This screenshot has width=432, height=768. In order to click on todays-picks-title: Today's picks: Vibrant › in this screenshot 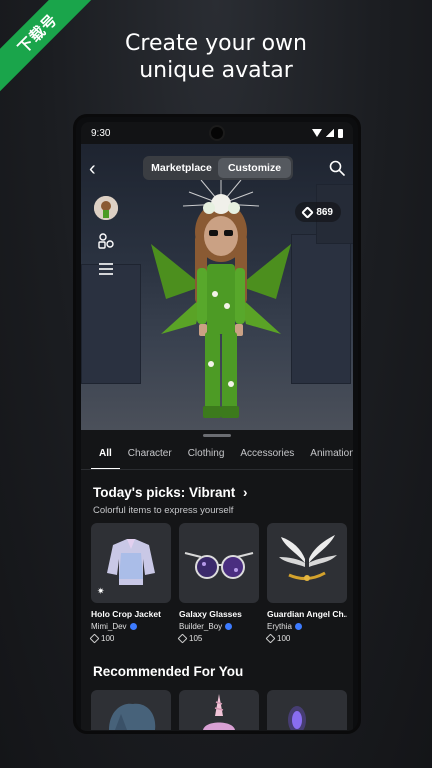, I will do `click(170, 492)`.